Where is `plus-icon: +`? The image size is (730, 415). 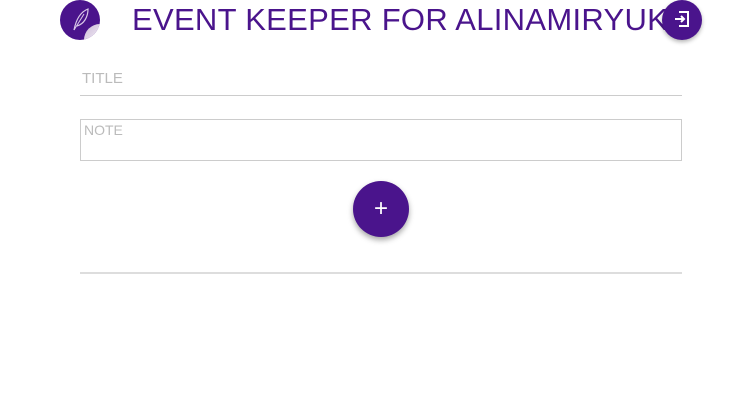 plus-icon: + is located at coordinates (380, 208).